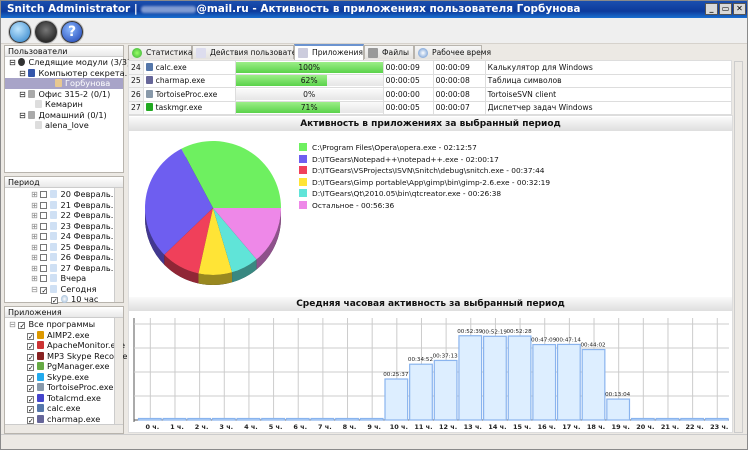 The width and height of the screenshot is (750, 455). What do you see at coordinates (64, 335) in the screenshot?
I see `app-item: ✓ AIMP2.exe` at bounding box center [64, 335].